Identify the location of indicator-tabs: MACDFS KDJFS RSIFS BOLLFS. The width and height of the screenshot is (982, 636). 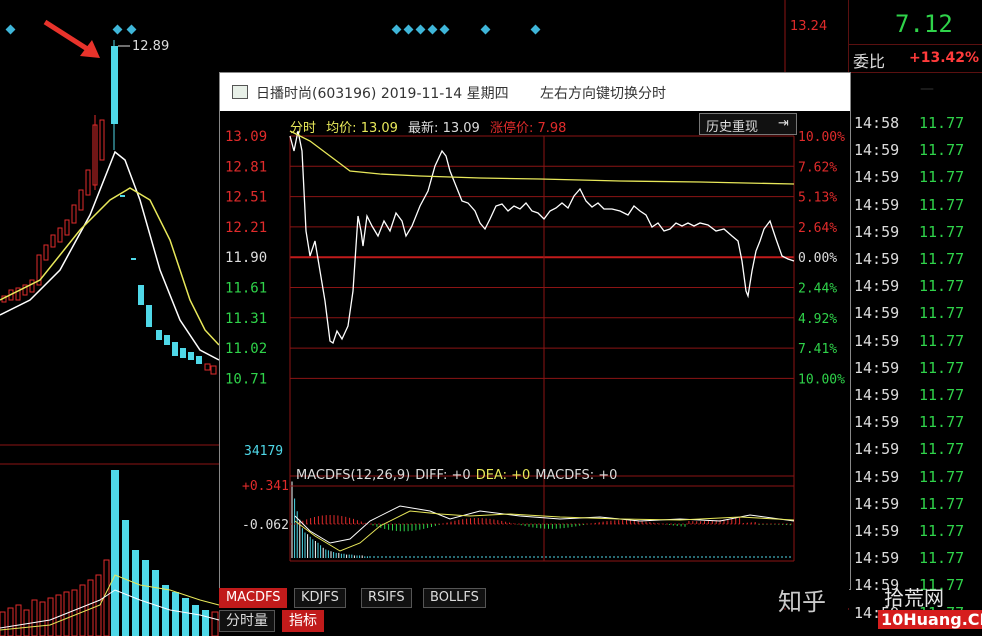
(534, 598).